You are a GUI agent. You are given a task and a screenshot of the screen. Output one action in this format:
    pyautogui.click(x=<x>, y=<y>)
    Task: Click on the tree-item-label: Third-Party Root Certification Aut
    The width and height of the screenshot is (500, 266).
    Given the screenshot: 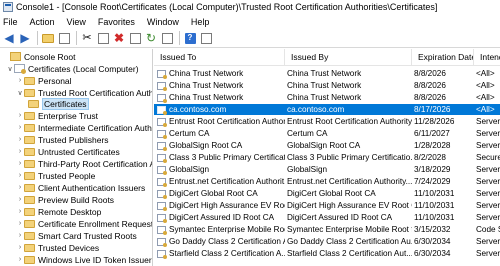 What is the action you would take?
    pyautogui.click(x=95, y=163)
    